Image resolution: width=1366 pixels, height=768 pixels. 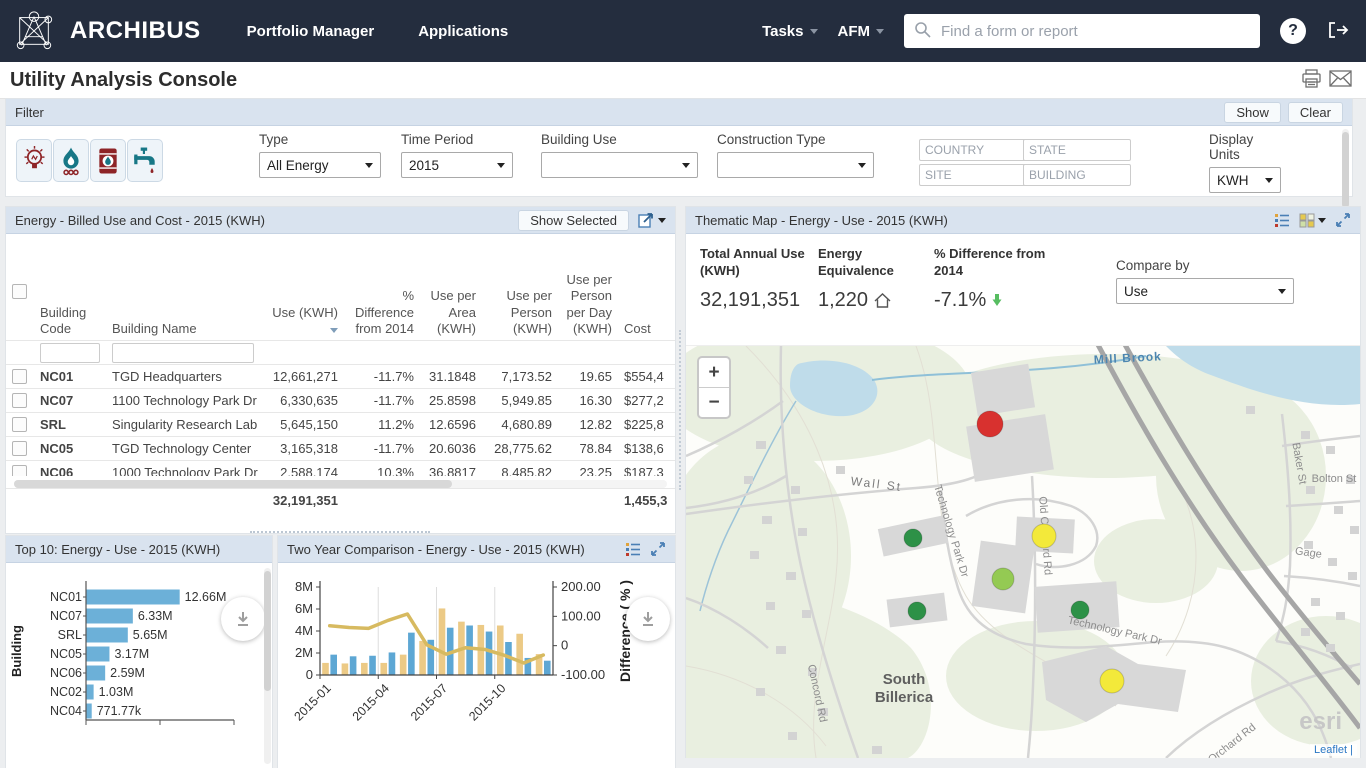 I want to click on table-cell: 16.30, so click(x=588, y=400).